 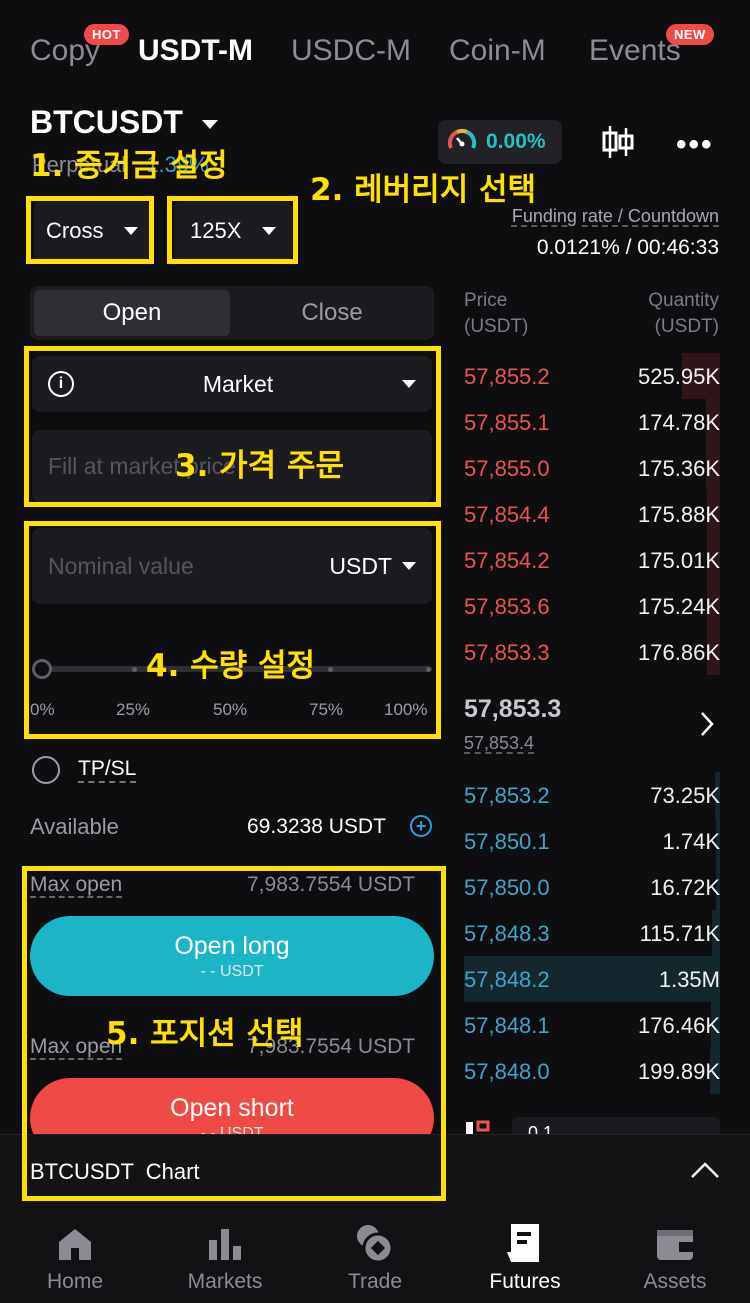 What do you see at coordinates (592, 652) in the screenshot?
I see `ask-row: 57,853.3 176.86K` at bounding box center [592, 652].